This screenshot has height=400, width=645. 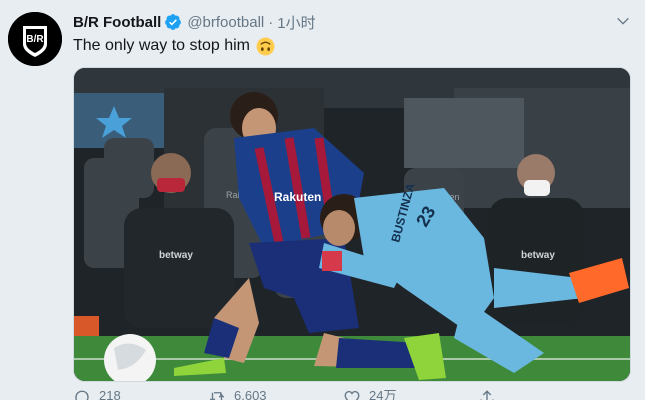 I want to click on br-logo-icon: B/R, so click(x=35, y=39).